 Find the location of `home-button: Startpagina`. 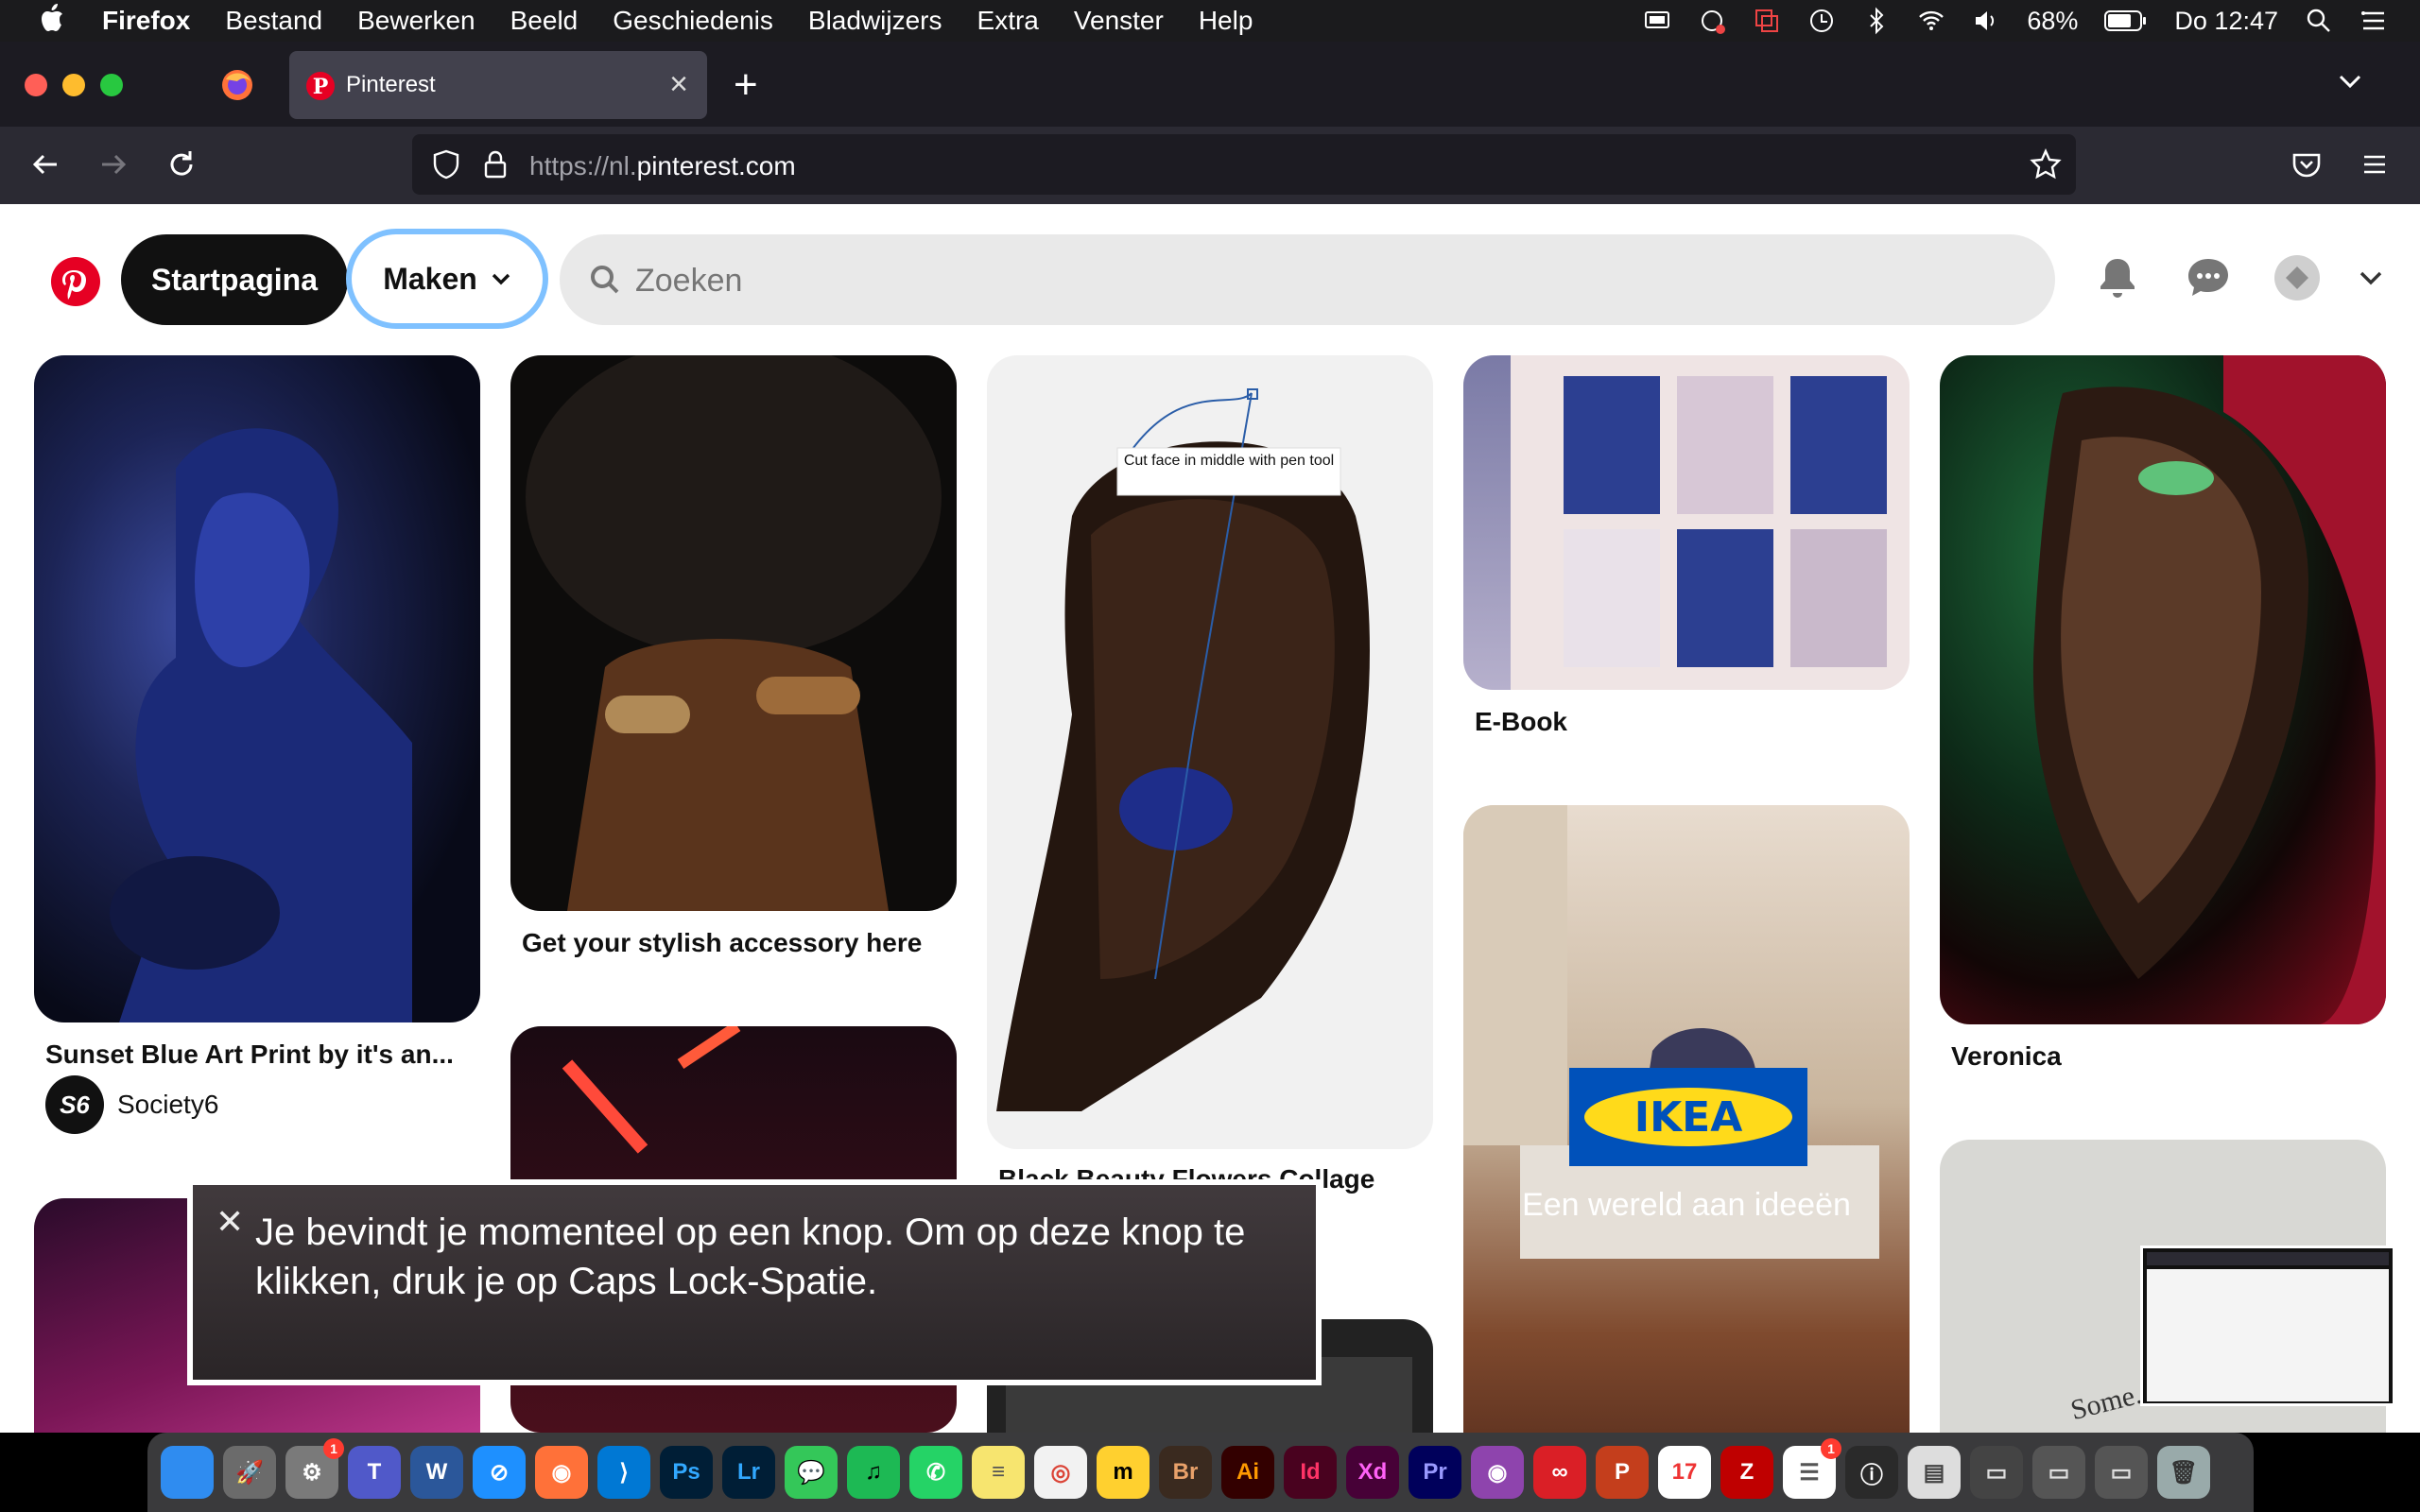

home-button: Startpagina is located at coordinates (234, 279).